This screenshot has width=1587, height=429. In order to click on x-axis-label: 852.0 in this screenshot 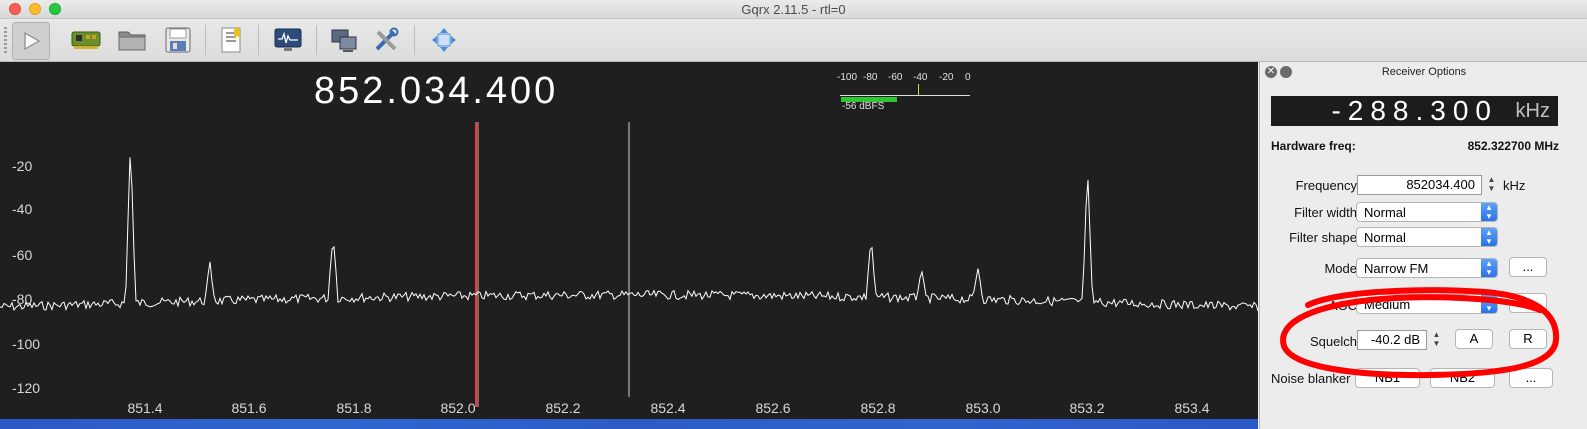, I will do `click(458, 408)`.